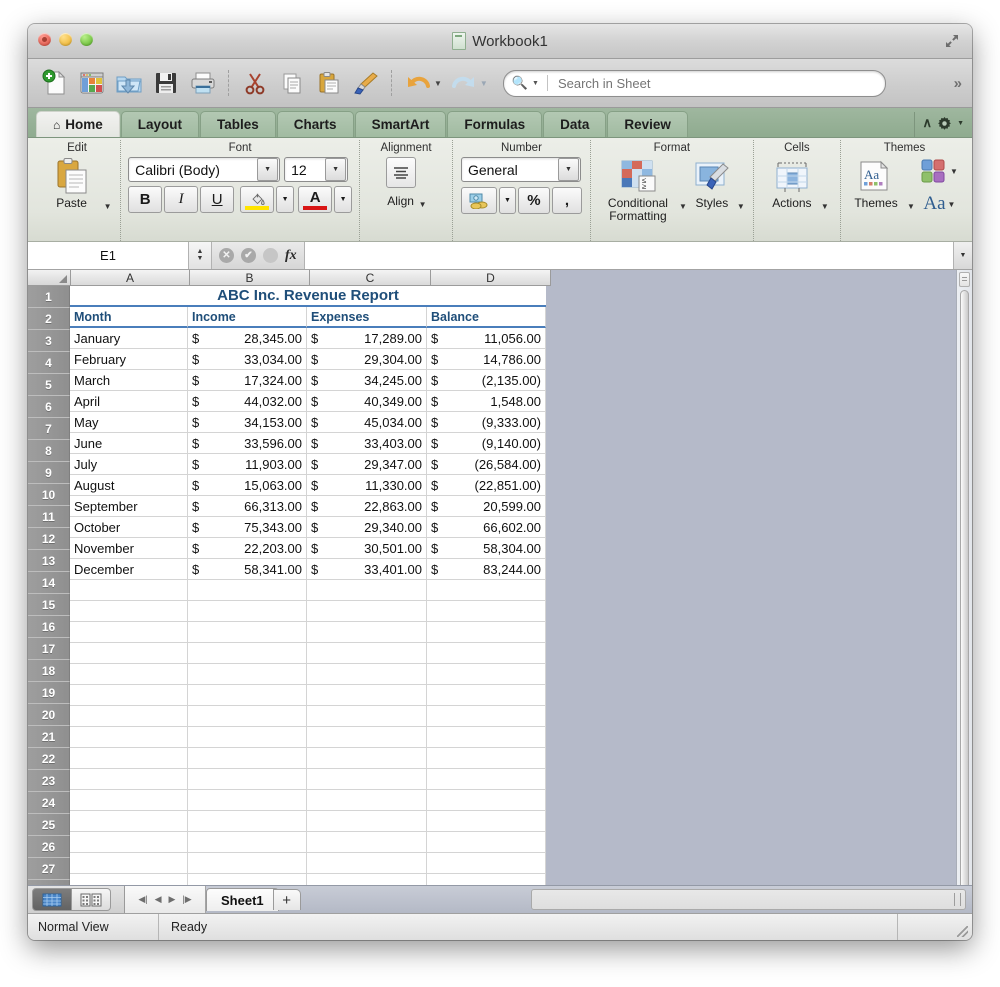 This screenshot has width=1000, height=987. Describe the element at coordinates (952, 204) in the screenshot. I see `theme-fonts-caret: ▼` at that location.